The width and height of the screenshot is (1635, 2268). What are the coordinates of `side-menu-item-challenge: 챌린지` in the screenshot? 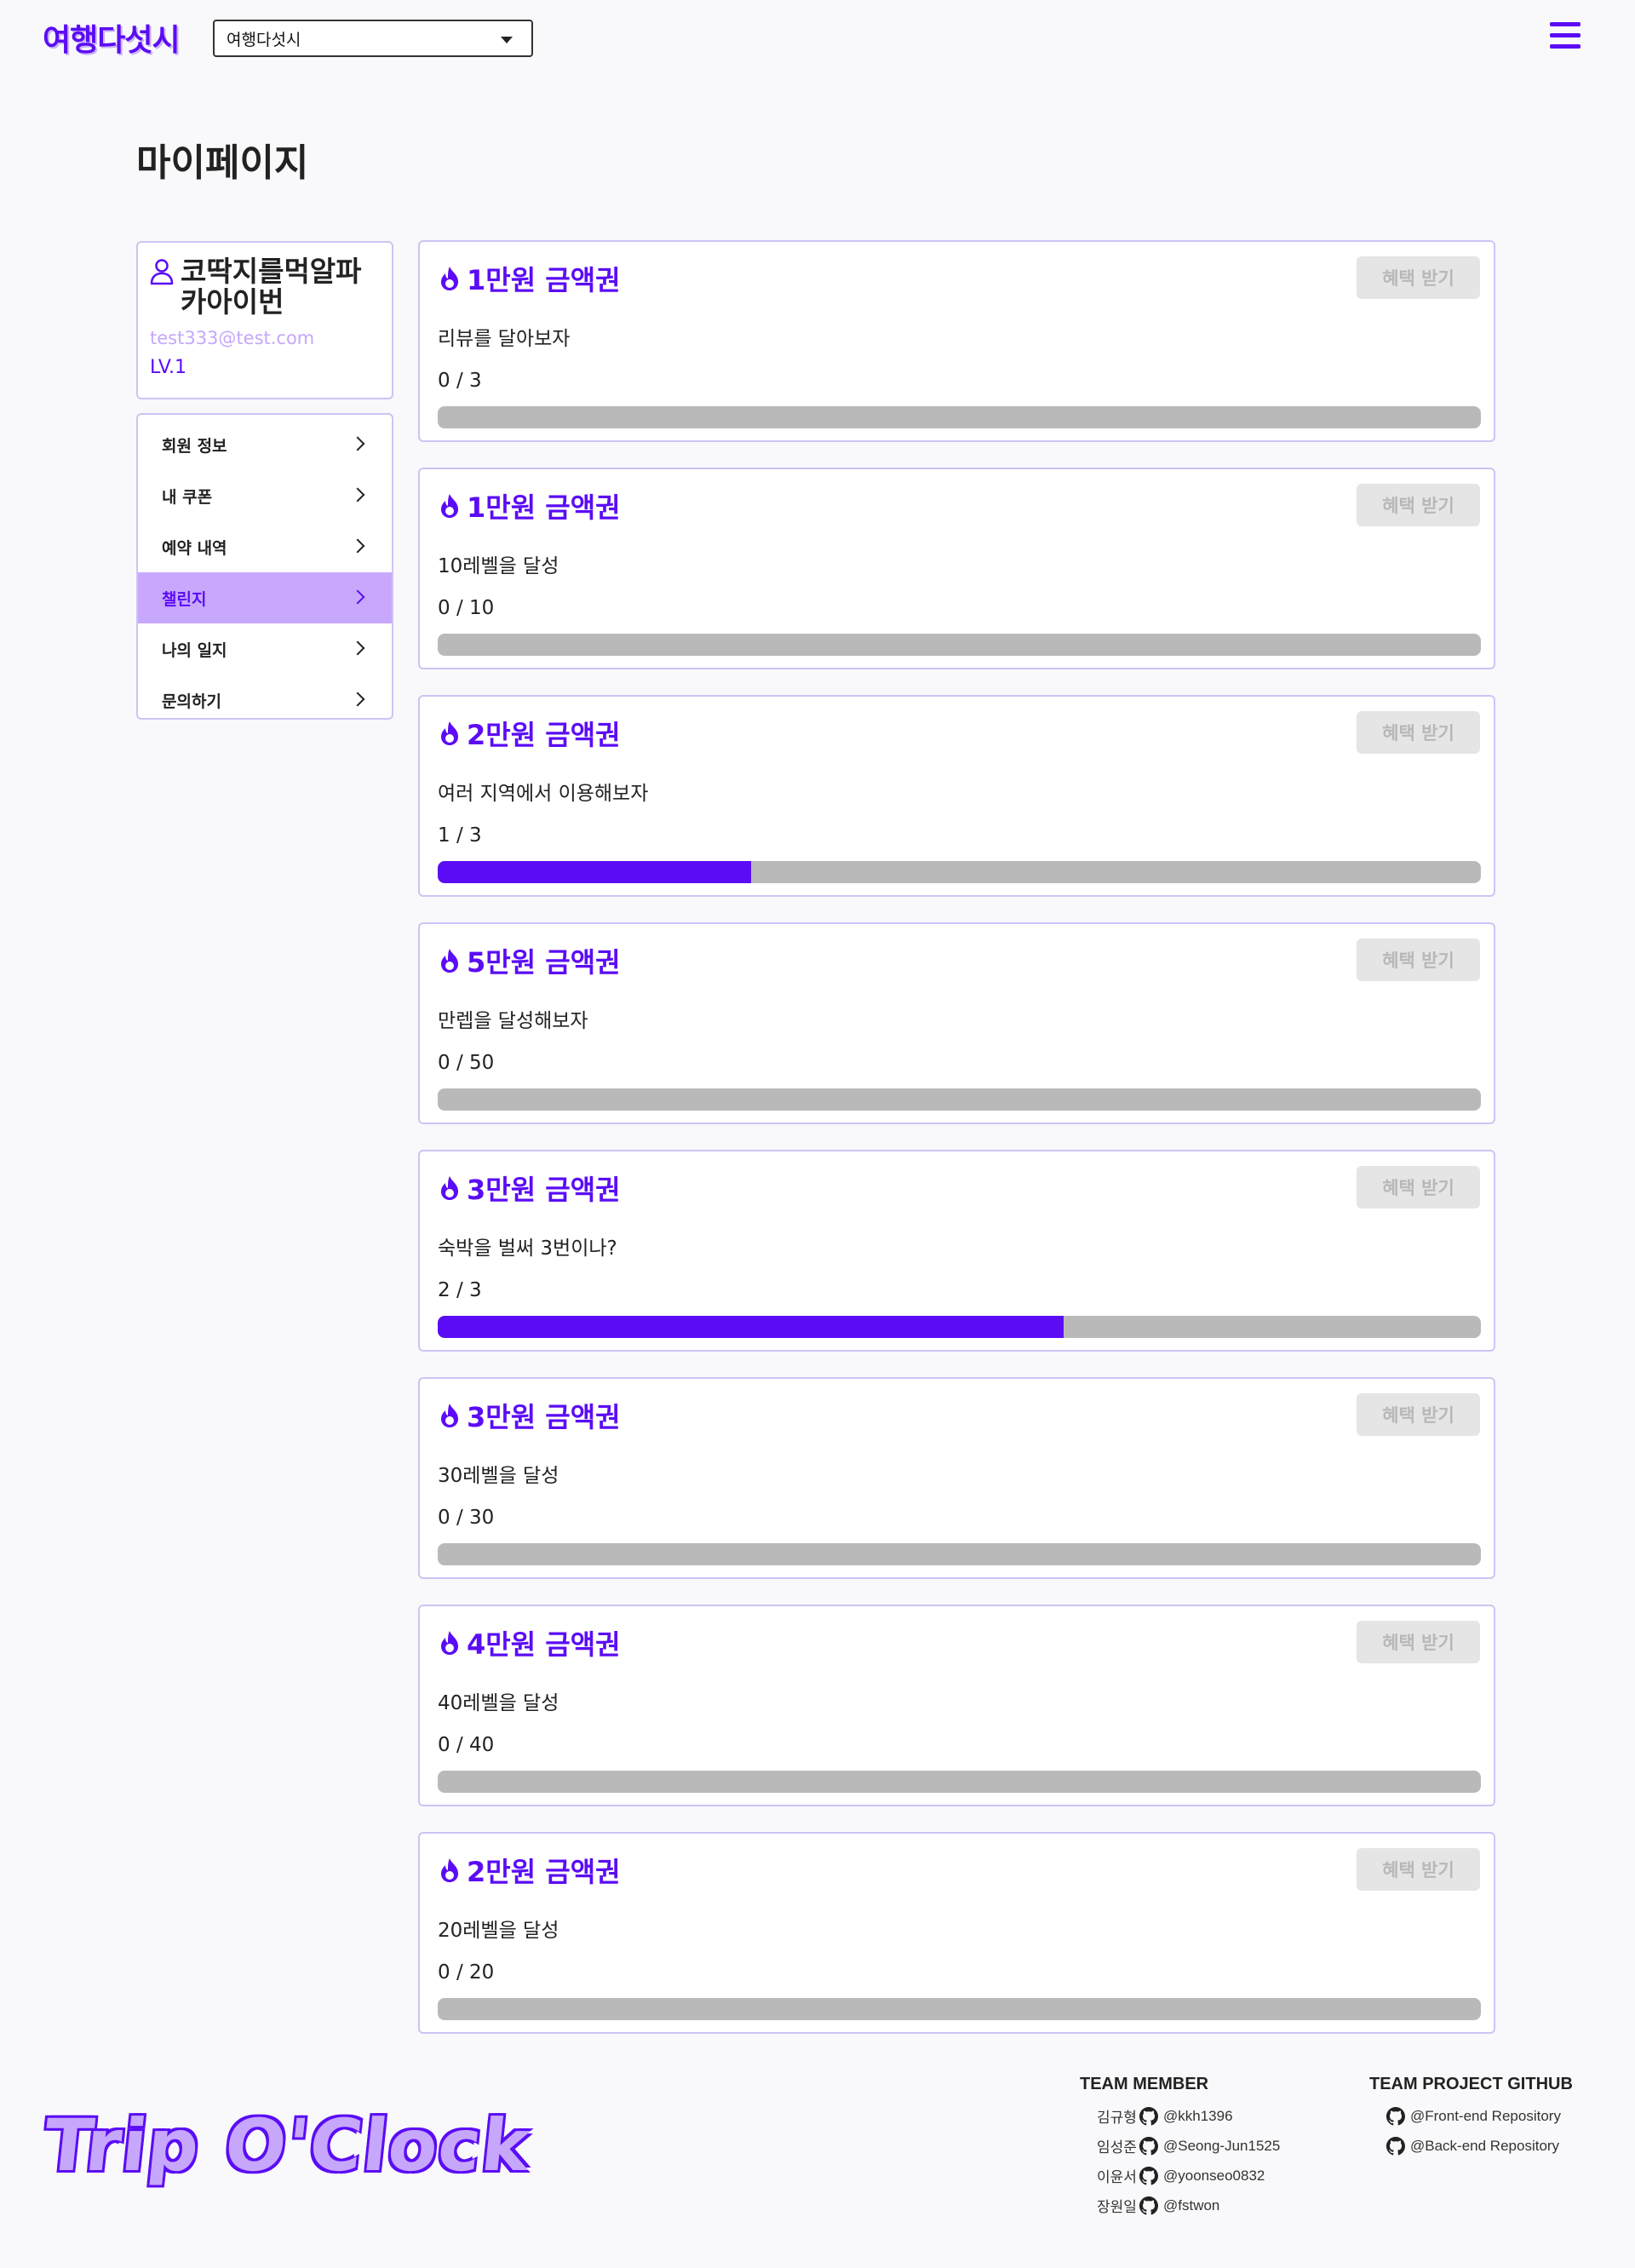 It's located at (265, 597).